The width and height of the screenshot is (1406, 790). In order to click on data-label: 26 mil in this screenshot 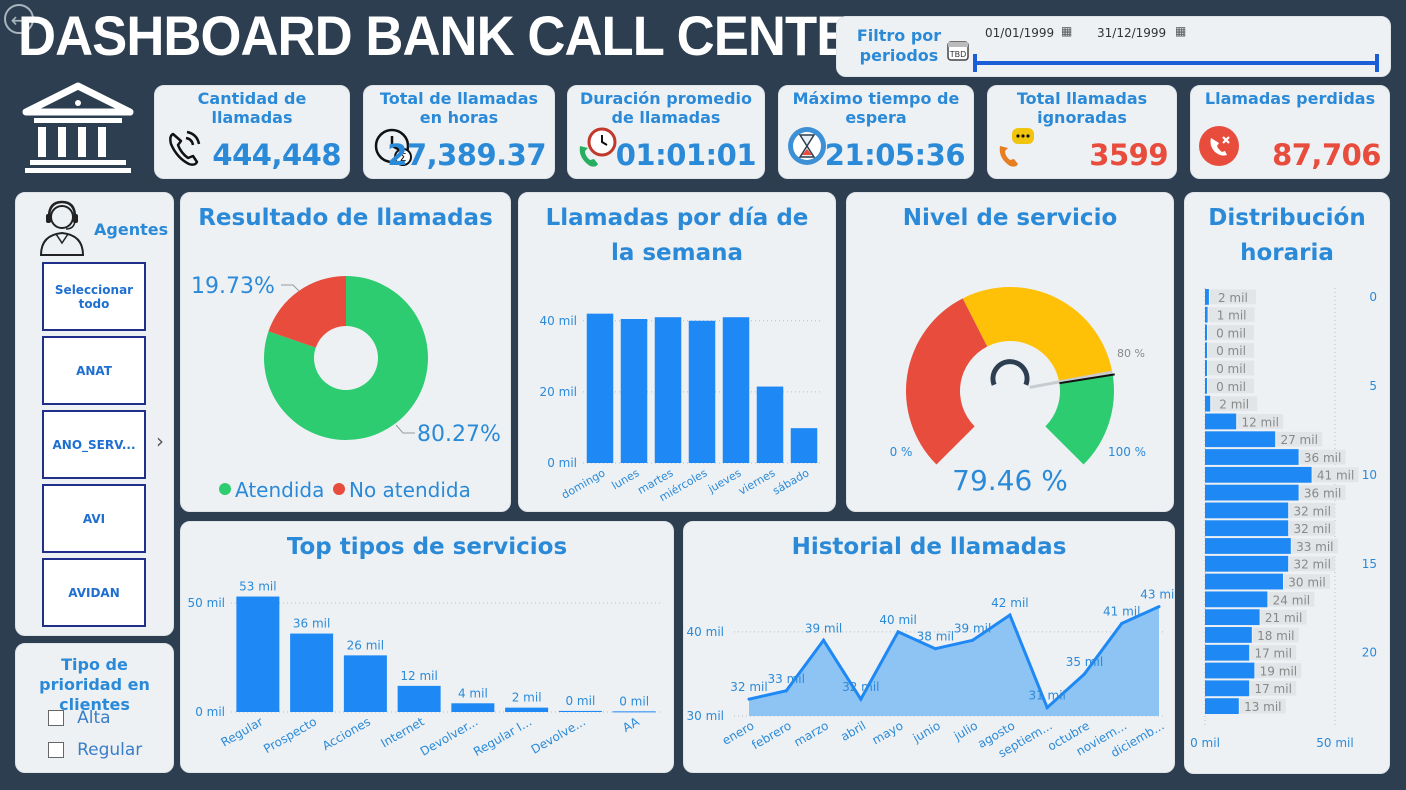, I will do `click(365, 645)`.